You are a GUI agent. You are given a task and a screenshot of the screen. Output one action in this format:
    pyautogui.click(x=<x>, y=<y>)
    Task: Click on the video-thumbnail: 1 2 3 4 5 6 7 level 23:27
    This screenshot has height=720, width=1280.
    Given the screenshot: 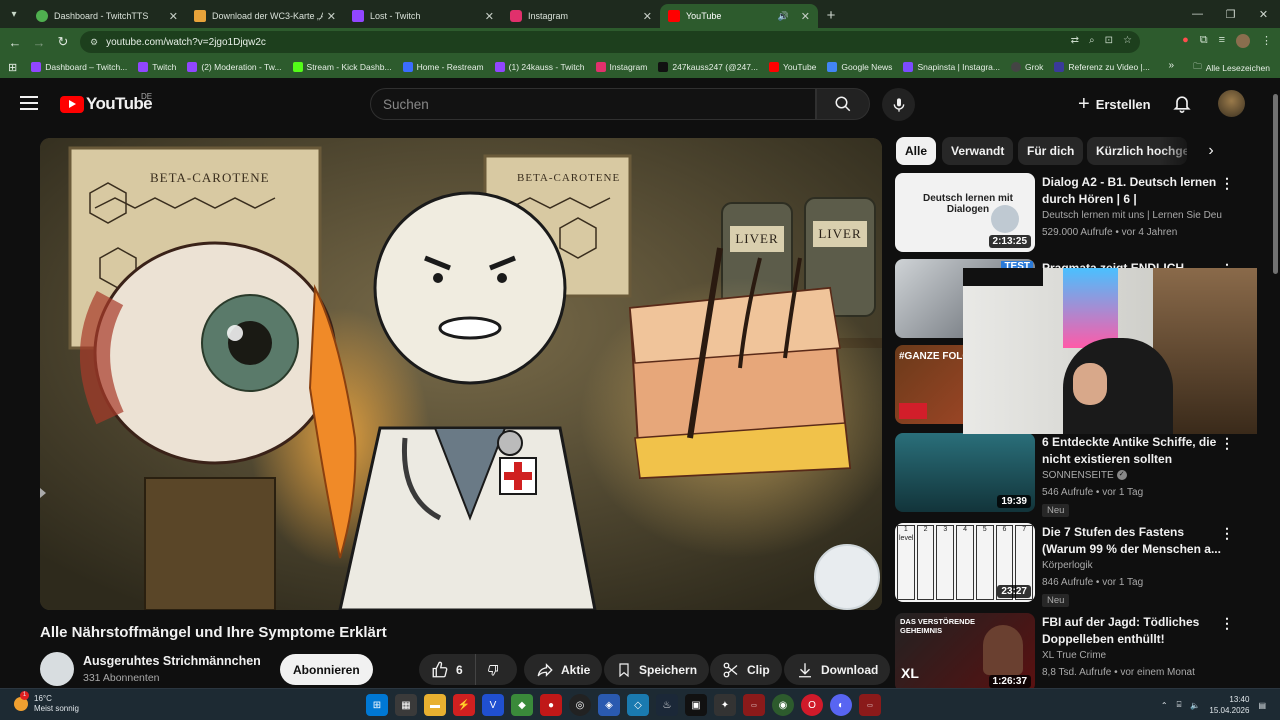 What is the action you would take?
    pyautogui.click(x=965, y=562)
    